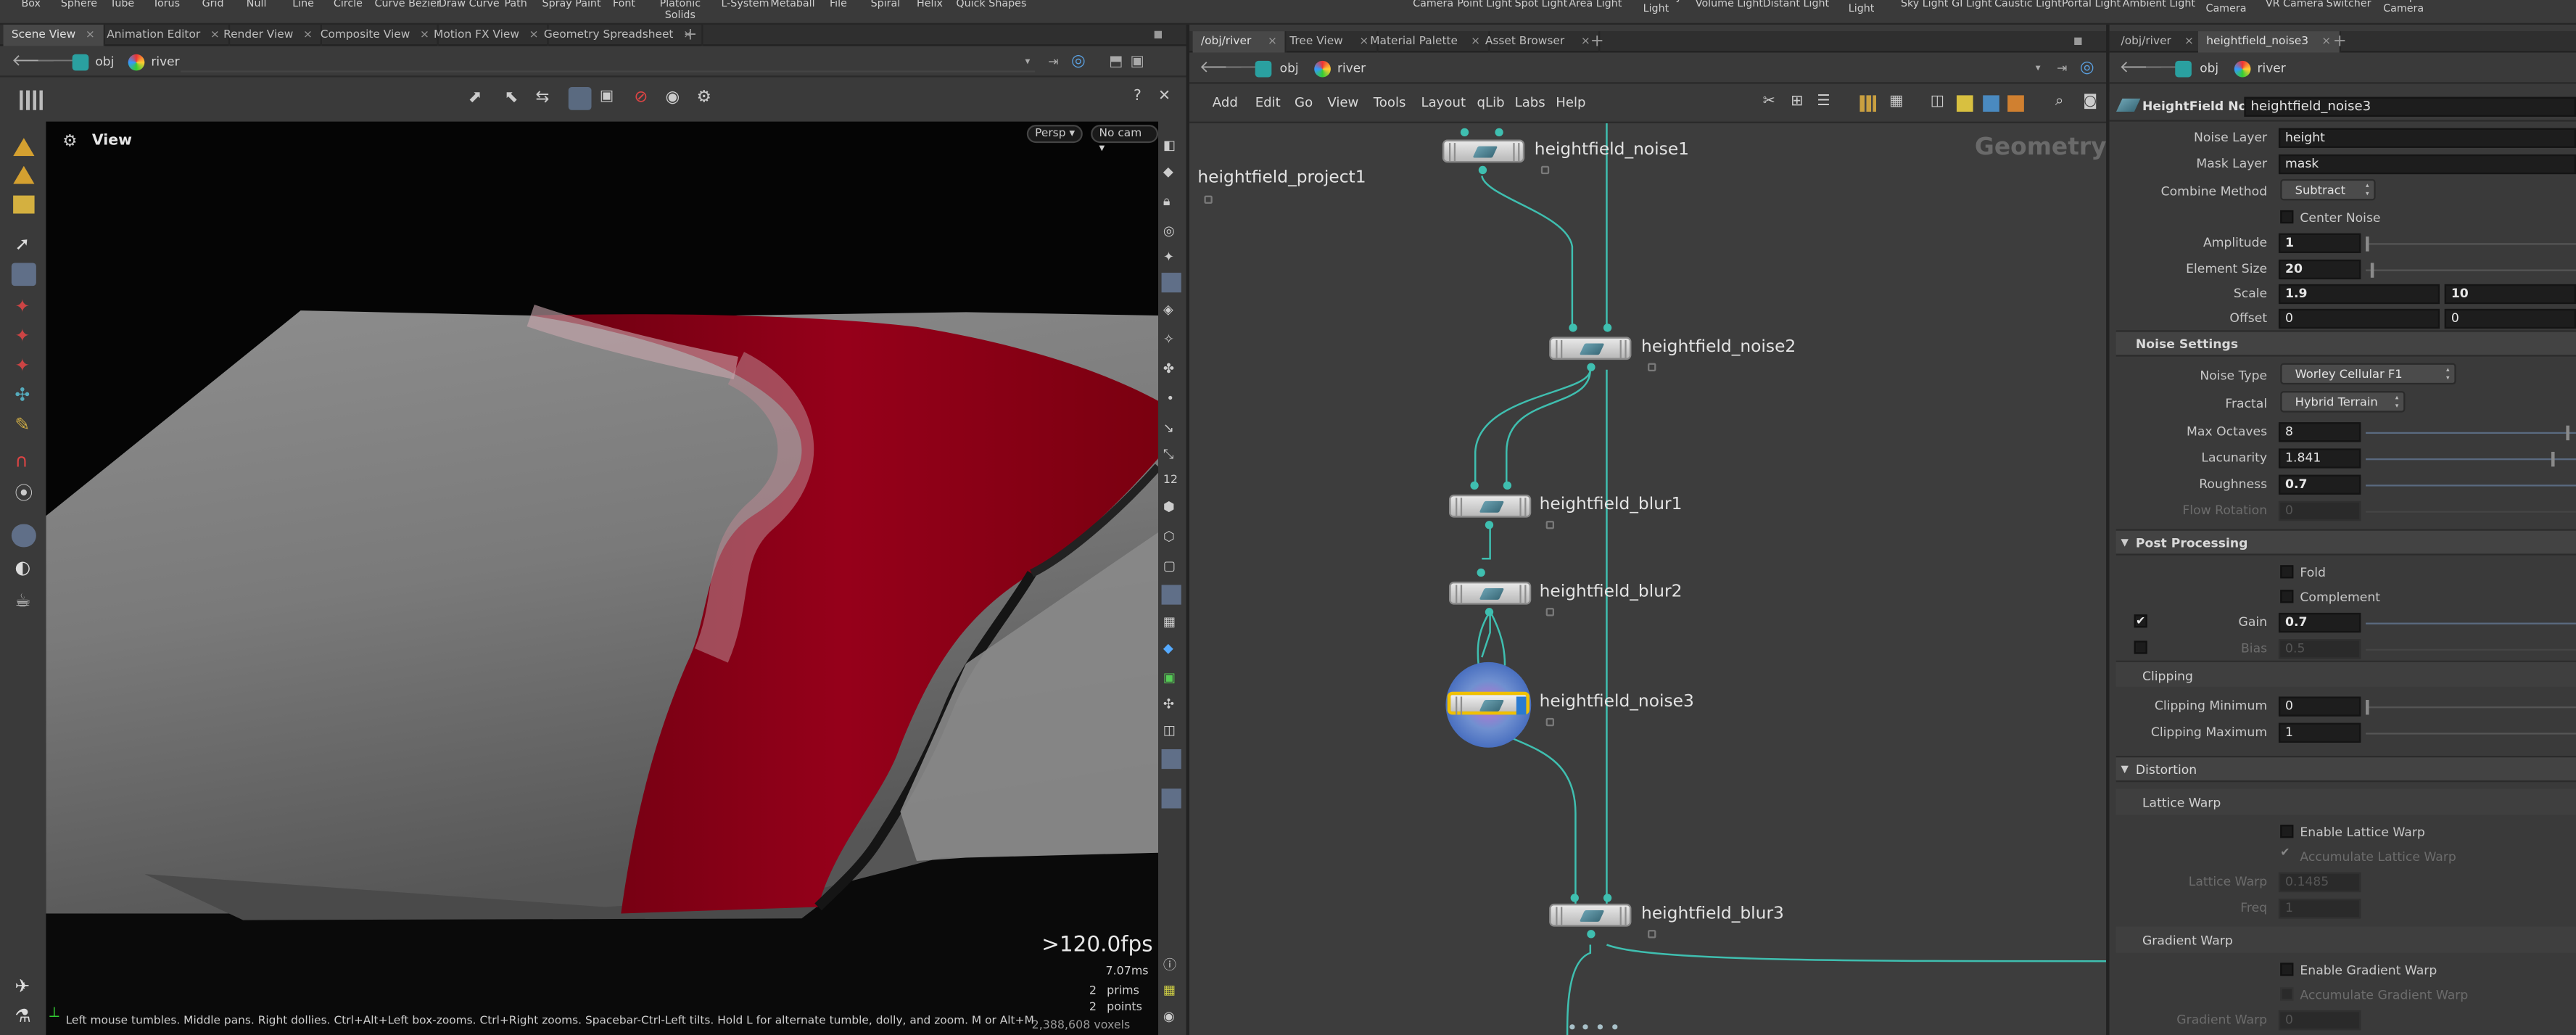 The width and height of the screenshot is (2576, 1035). I want to click on display-icon-24: ▦, so click(1169, 990).